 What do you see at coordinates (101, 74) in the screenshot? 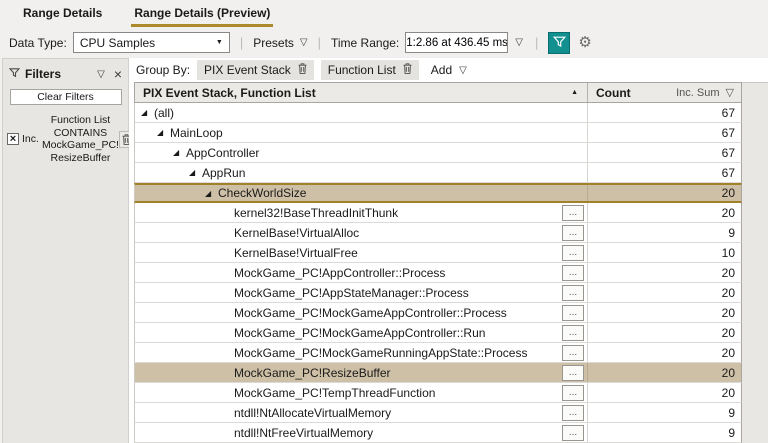
I see `filters-dropdown-icon: ▽` at bounding box center [101, 74].